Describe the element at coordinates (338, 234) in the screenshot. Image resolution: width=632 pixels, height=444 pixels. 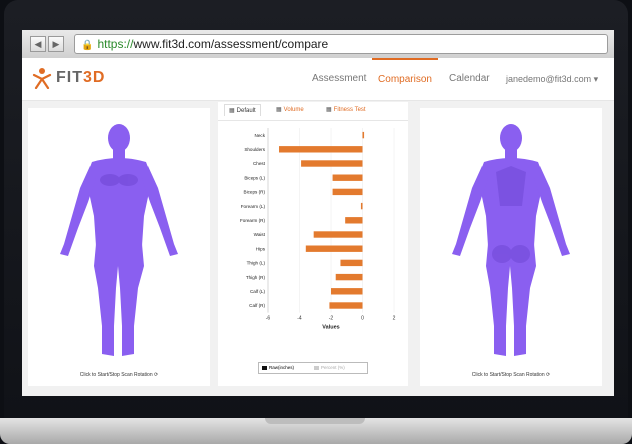
I see `bar-waist` at that location.